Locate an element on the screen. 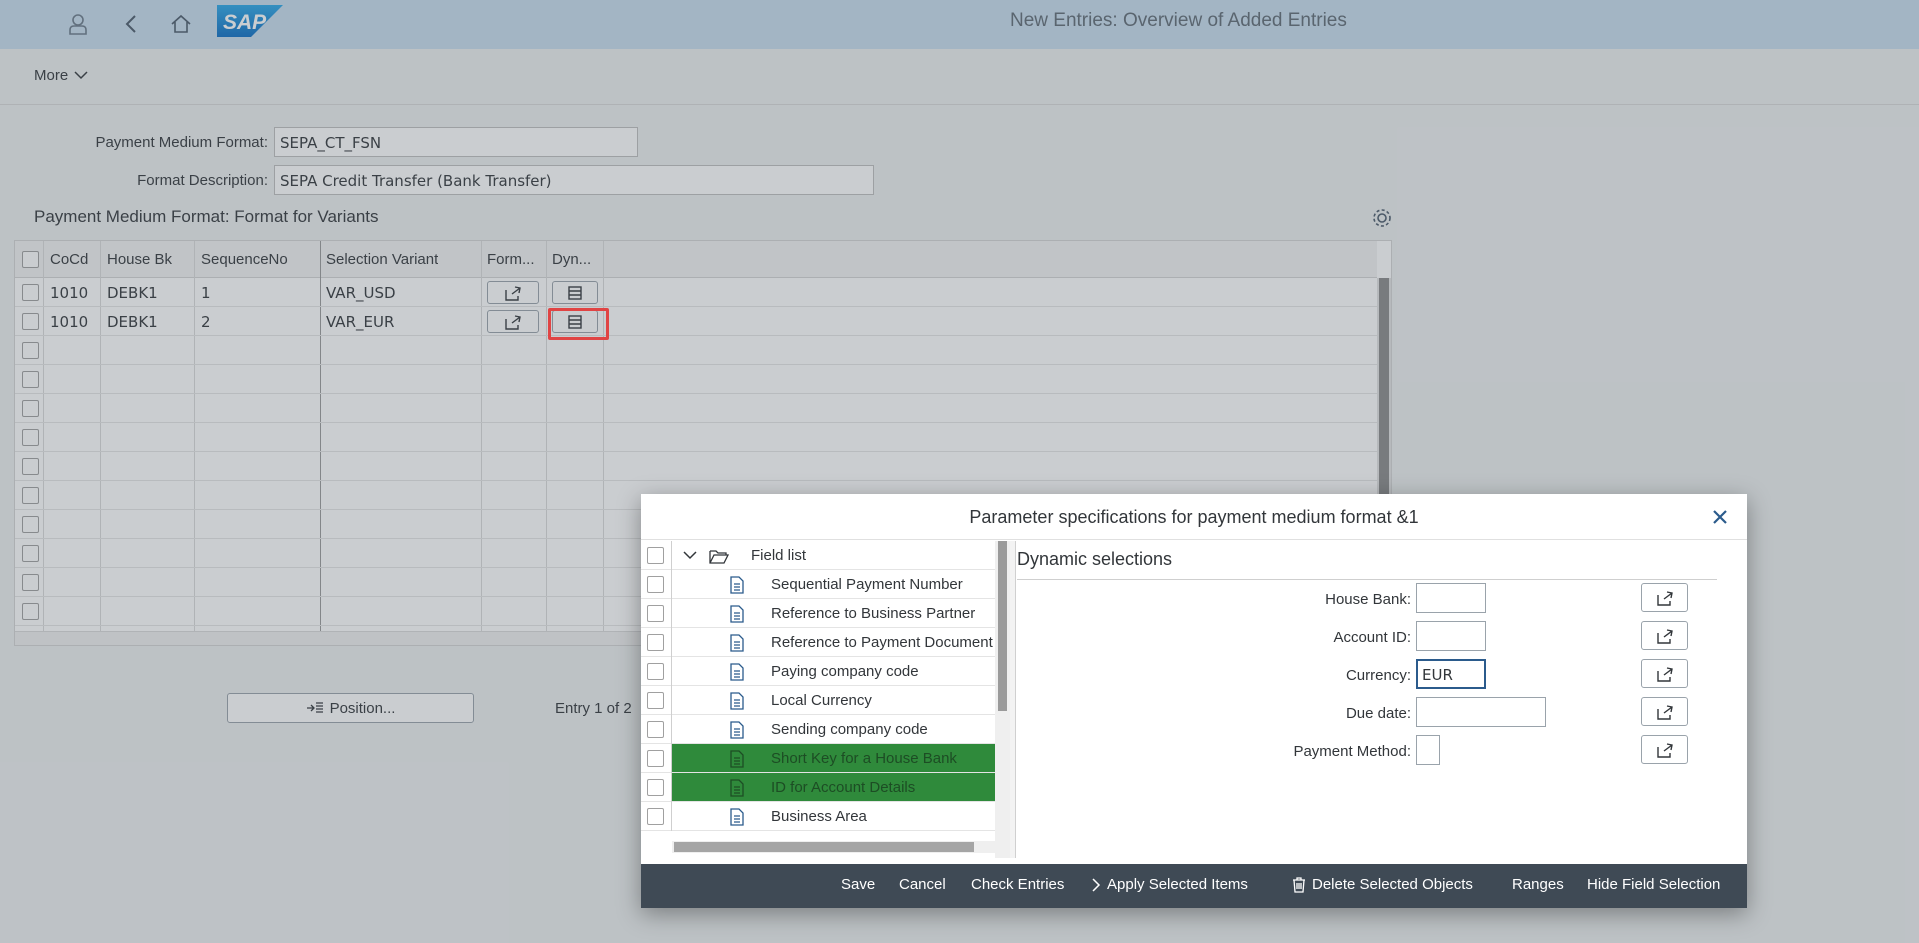 The width and height of the screenshot is (1919, 943). tree-item: Local Currency is located at coordinates (818, 700).